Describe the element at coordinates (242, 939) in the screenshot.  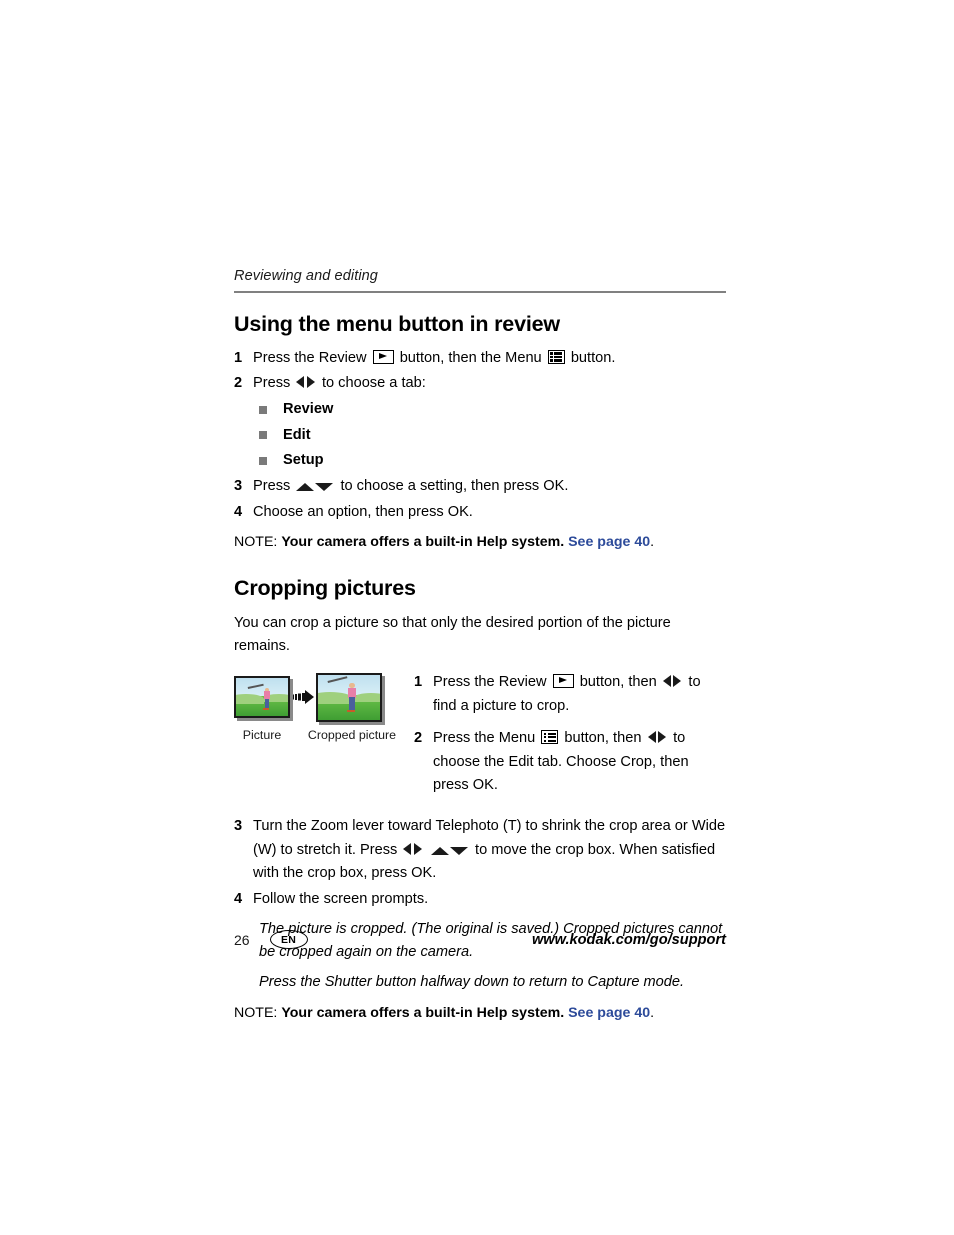
I see `page-number: 26` at that location.